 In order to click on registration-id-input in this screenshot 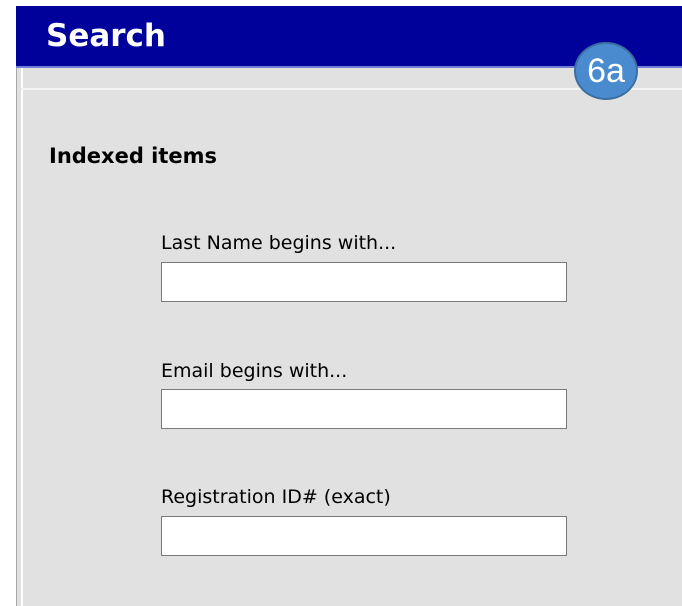, I will do `click(364, 536)`.